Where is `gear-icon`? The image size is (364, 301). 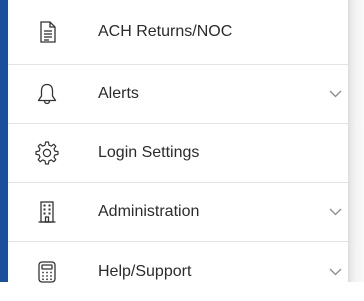
gear-icon is located at coordinates (47, 153).